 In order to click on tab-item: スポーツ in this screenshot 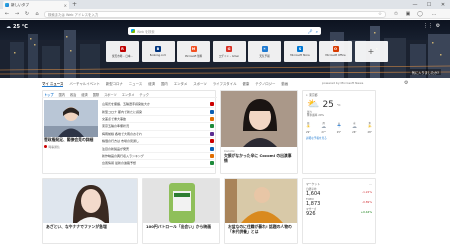, I will do `click(110, 94)`.